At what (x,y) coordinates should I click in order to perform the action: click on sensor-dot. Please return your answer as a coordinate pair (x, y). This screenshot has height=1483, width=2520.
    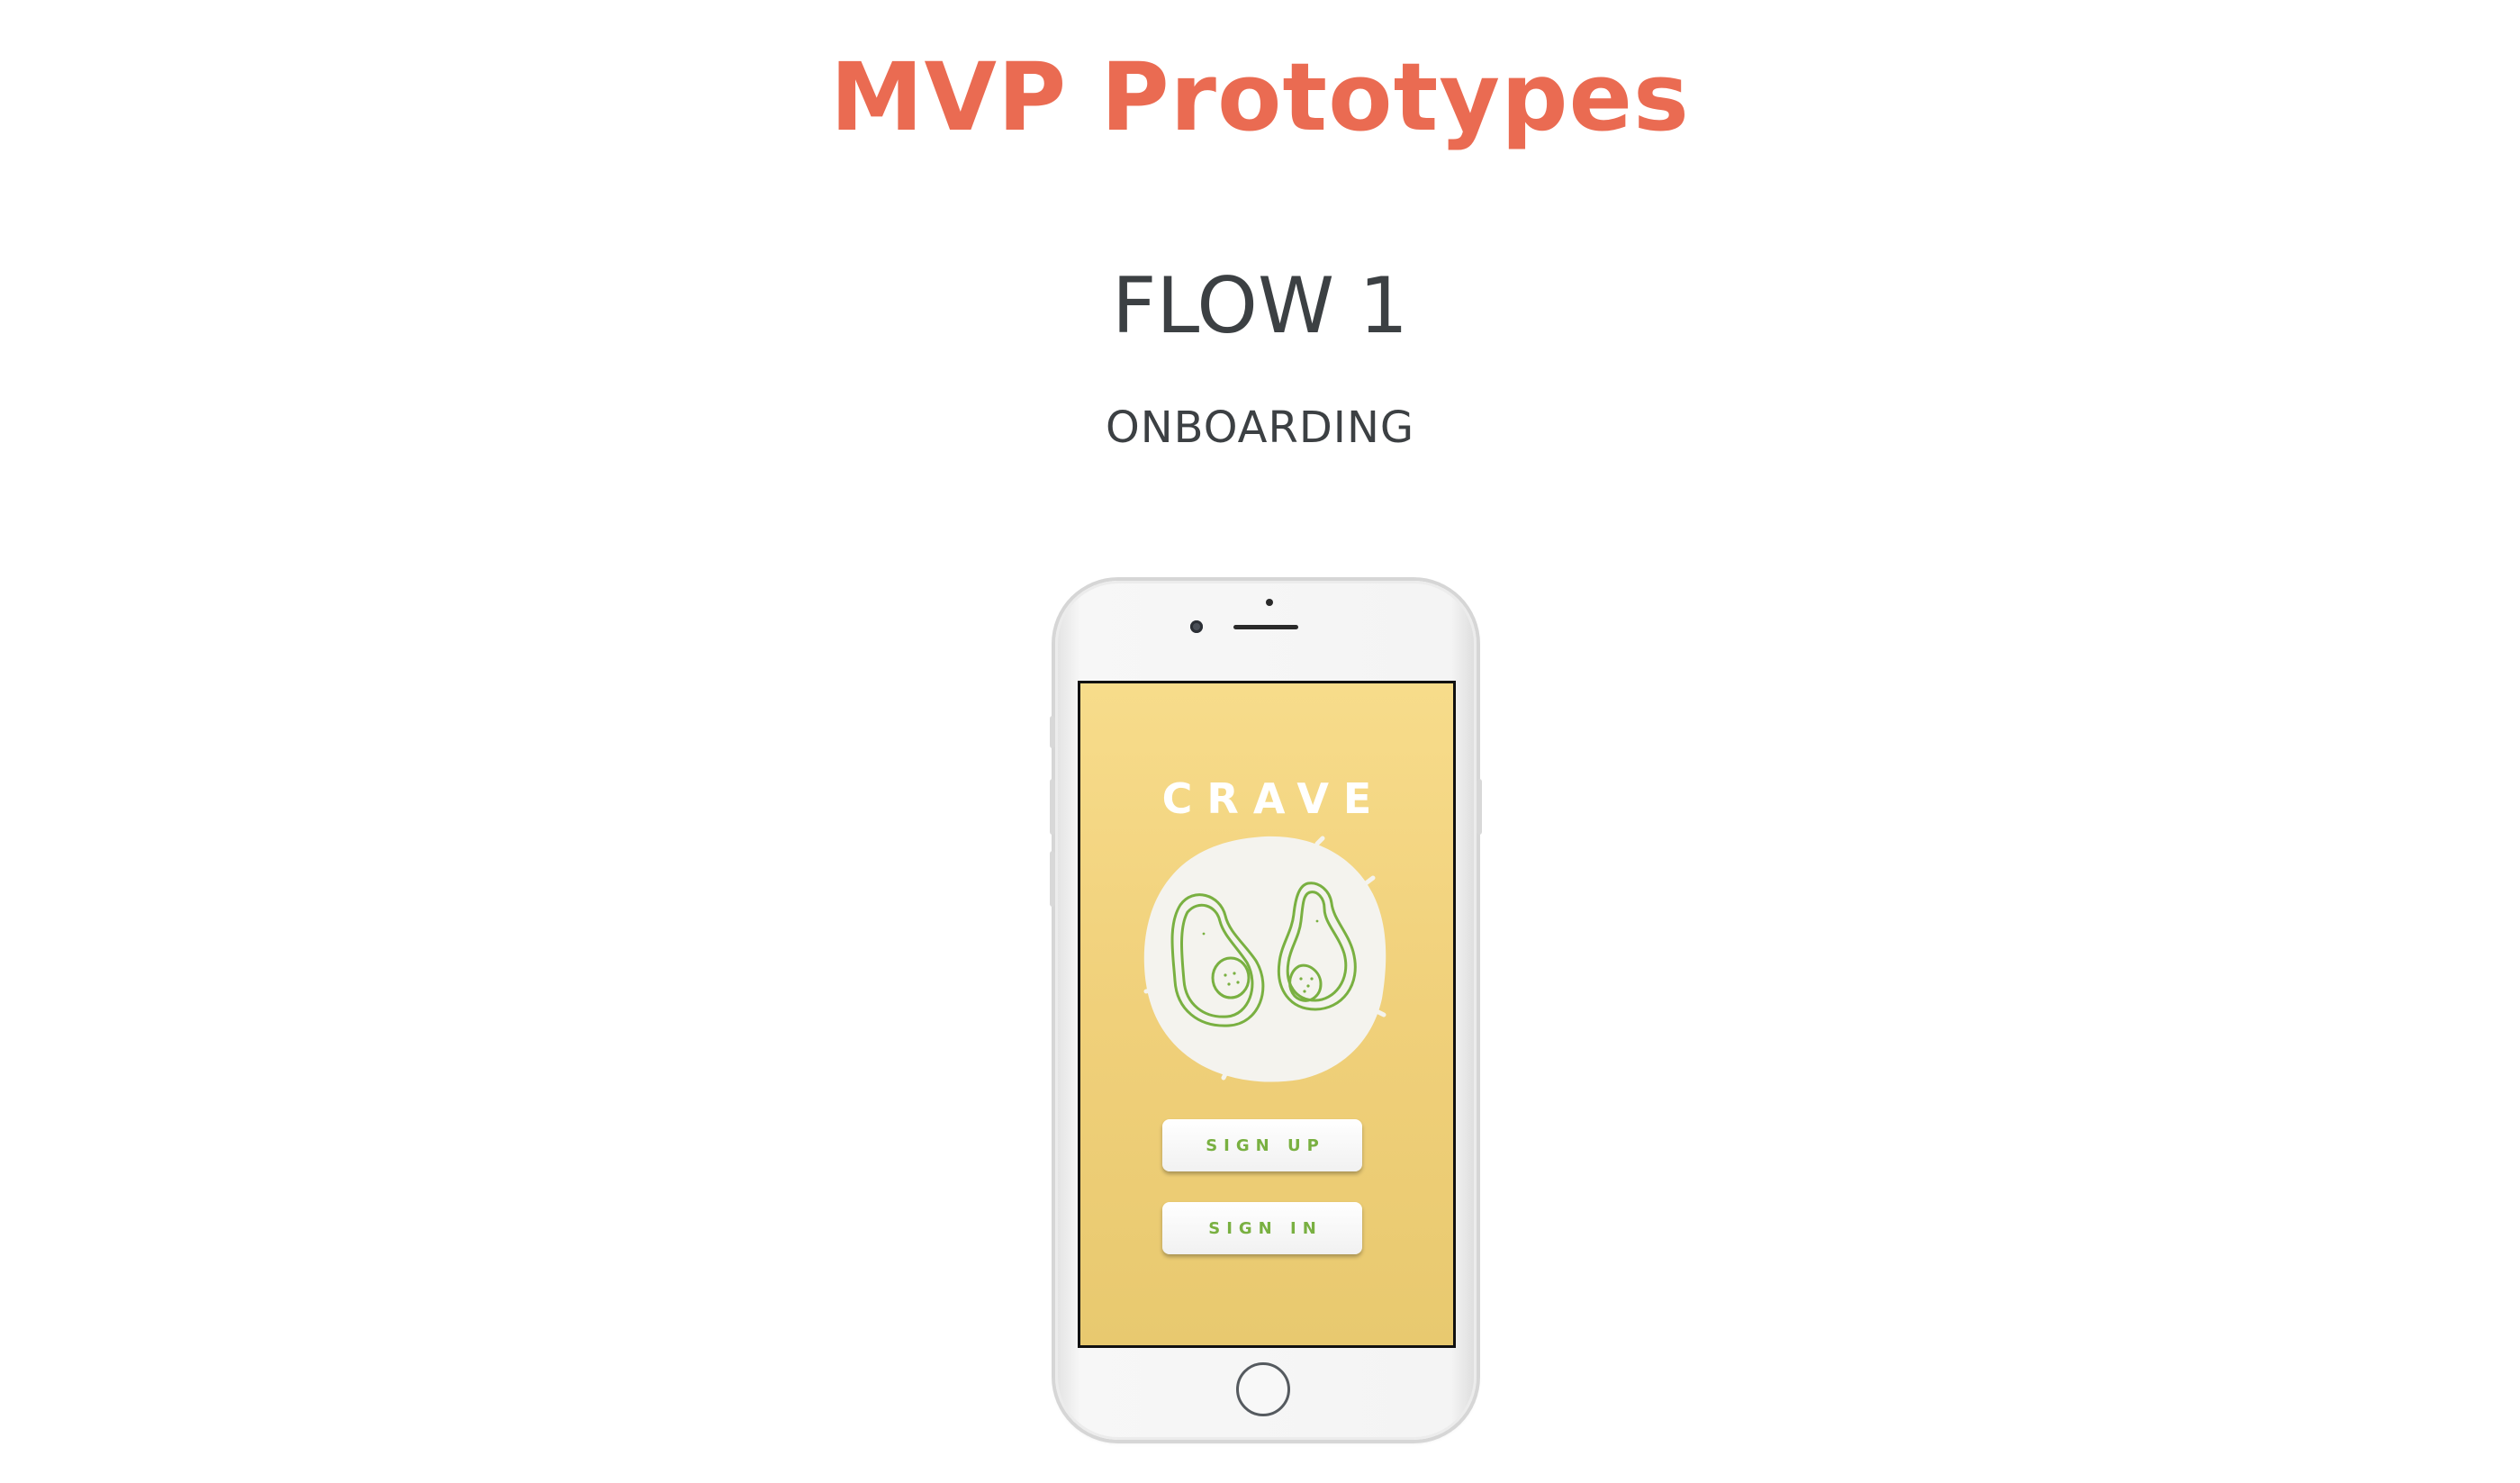
    Looking at the image, I should click on (1270, 602).